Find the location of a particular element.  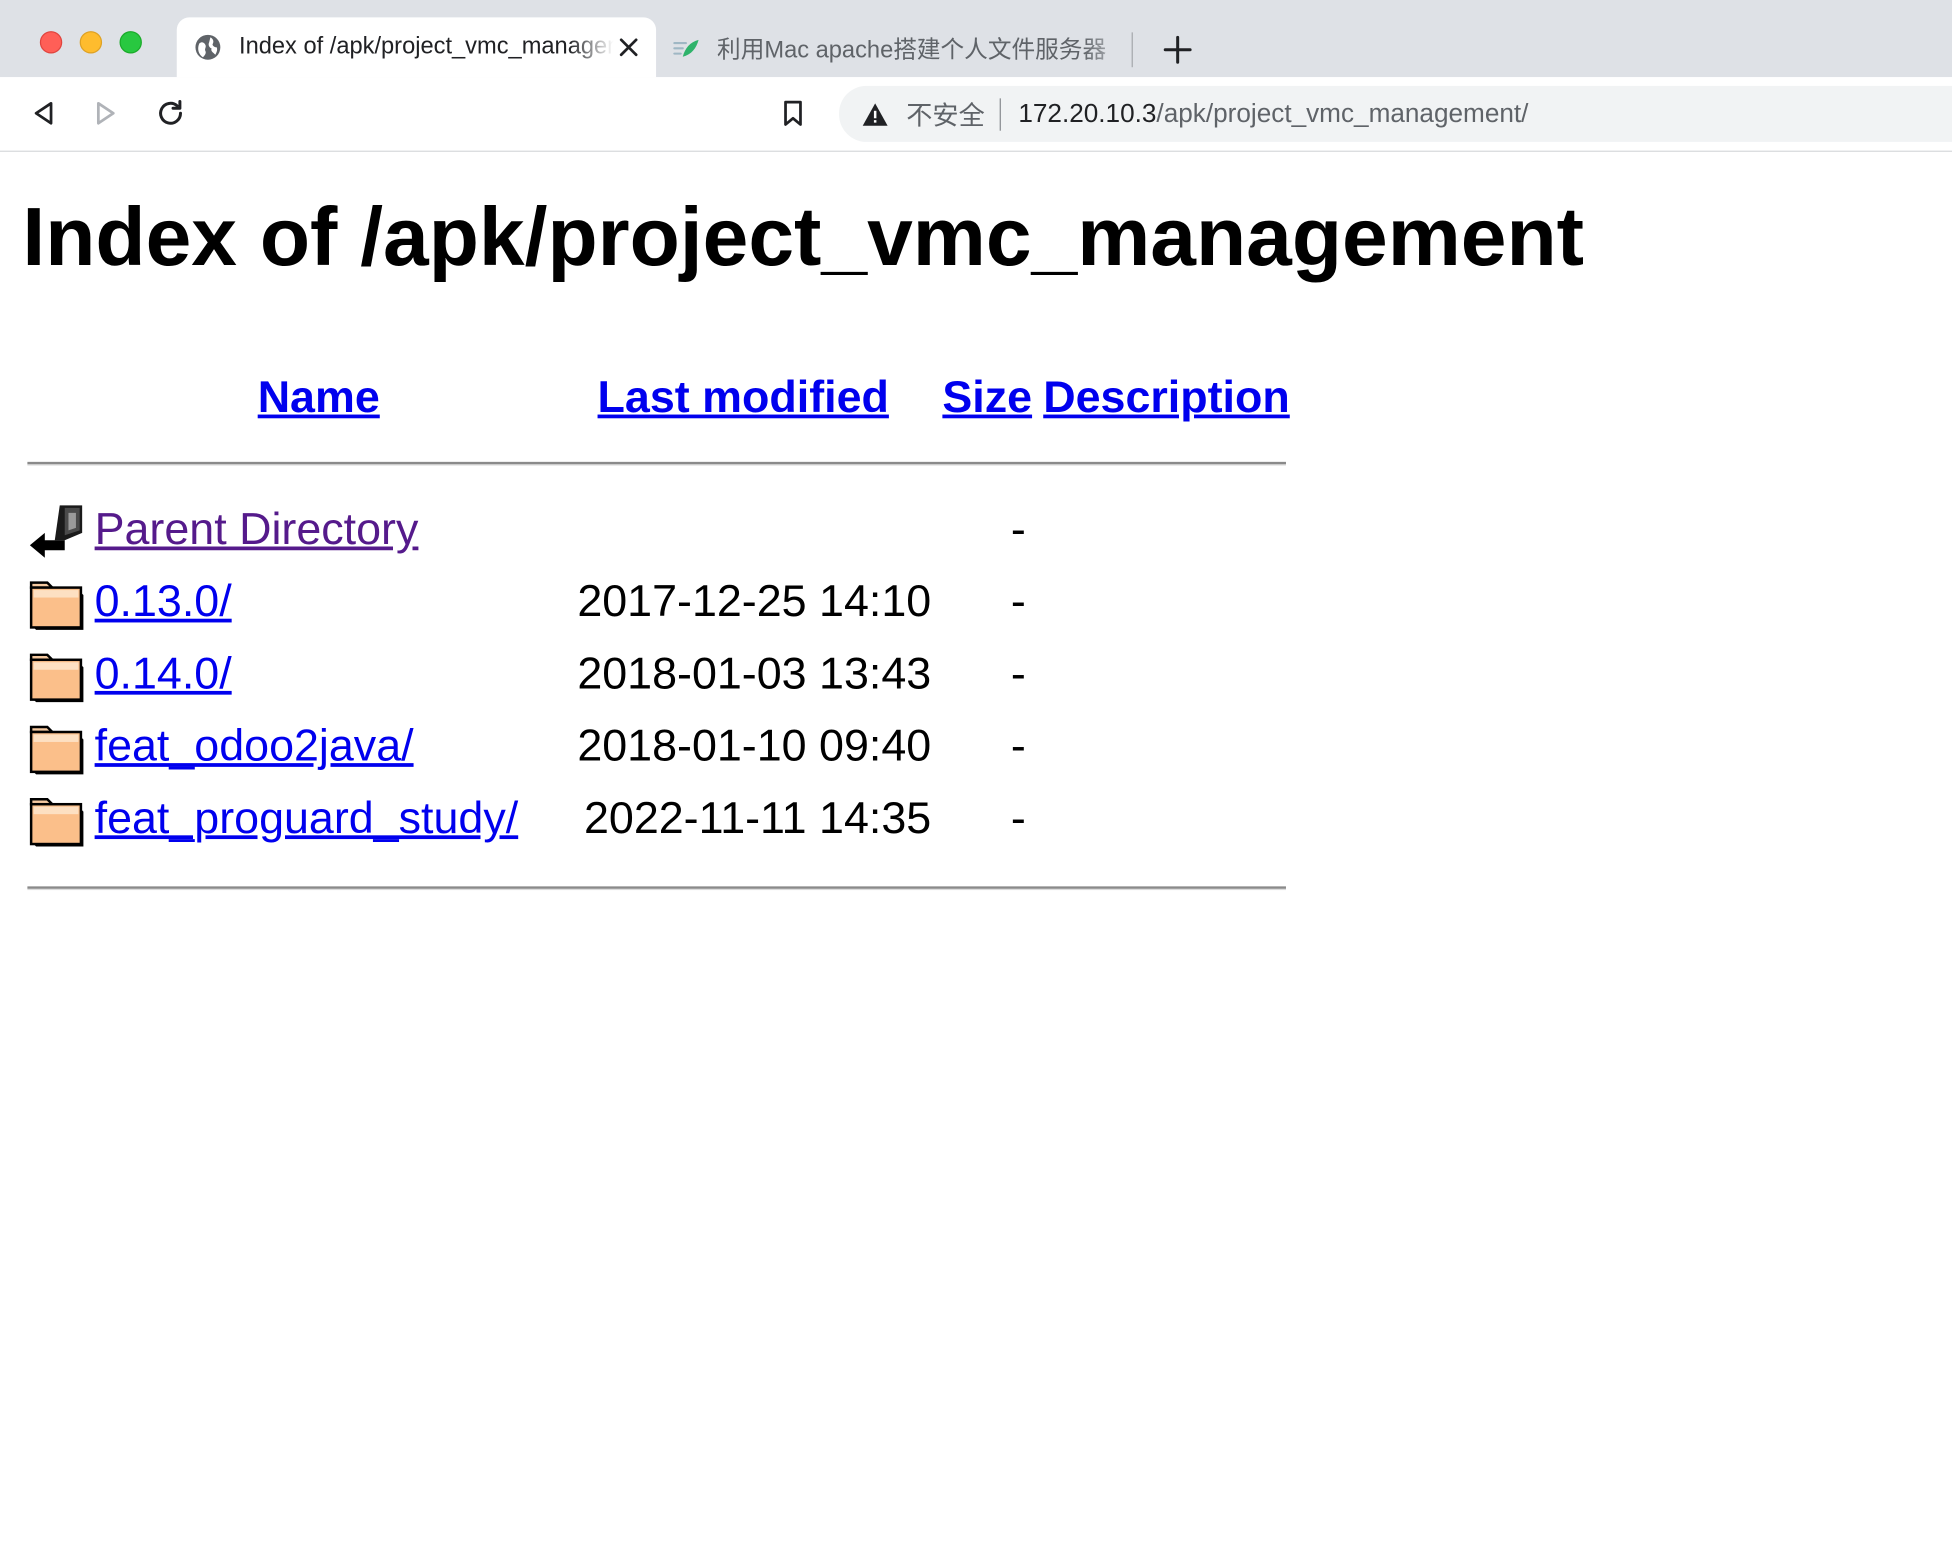

forward-arrow-icon is located at coordinates (105, 113).